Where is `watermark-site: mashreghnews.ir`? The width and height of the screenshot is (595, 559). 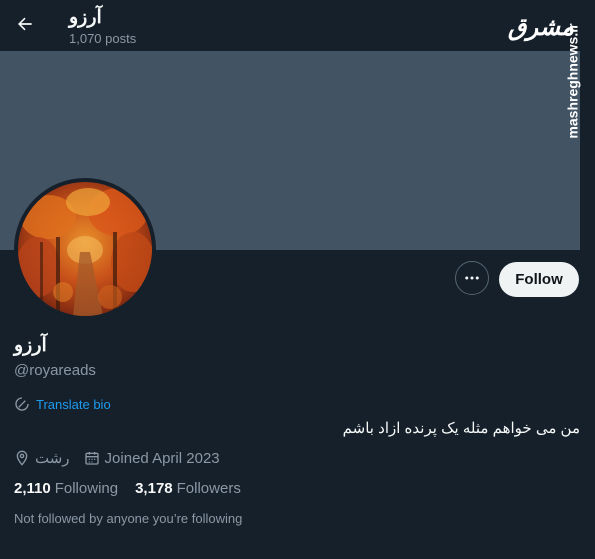 watermark-site: mashreghnews.ir is located at coordinates (573, 80).